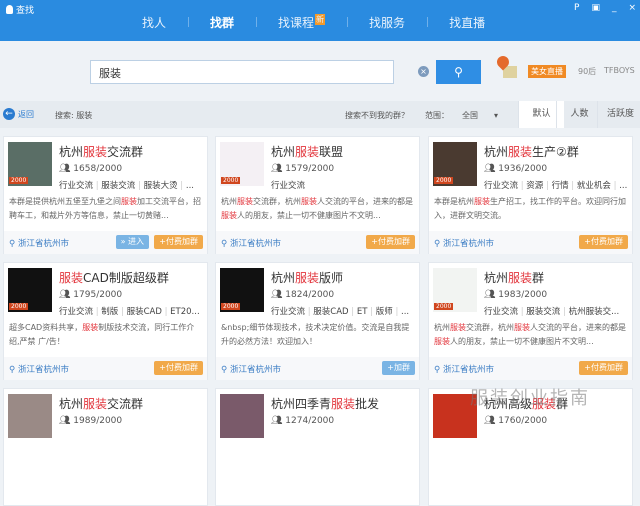  What do you see at coordinates (222, 31) in the screenshot?
I see `tab-find-group: 找群` at bounding box center [222, 31].